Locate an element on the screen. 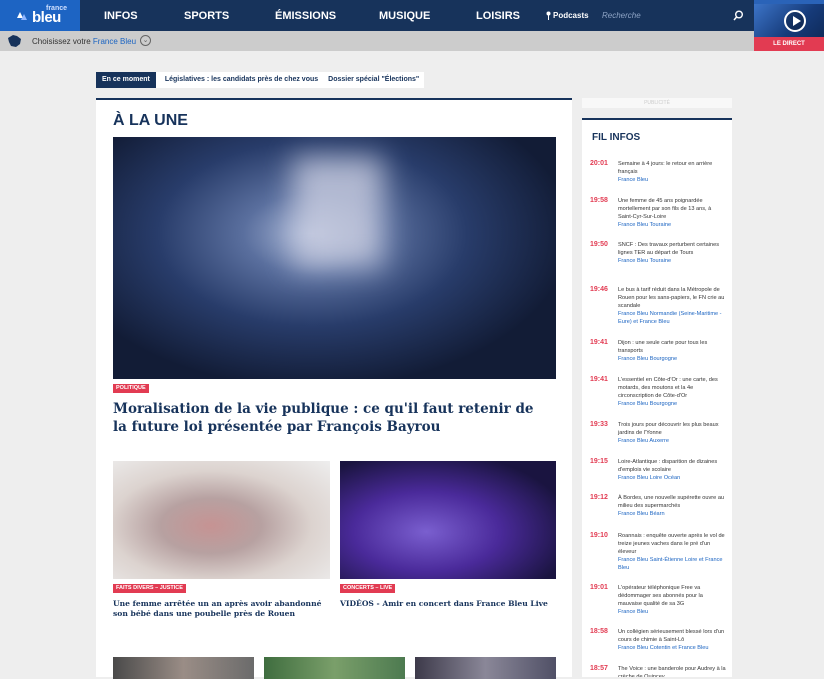 The image size is (824, 679). news-source: France Bleu Béarn is located at coordinates (672, 514).